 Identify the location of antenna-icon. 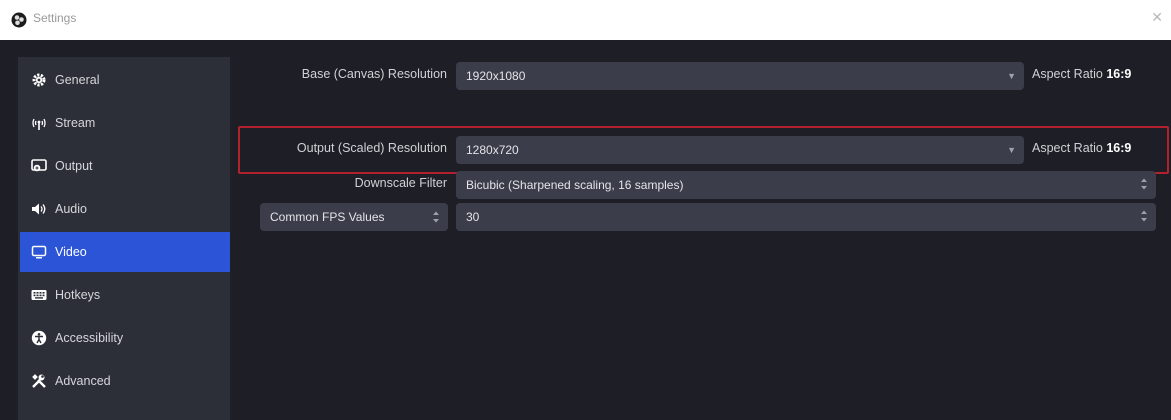
(39, 124).